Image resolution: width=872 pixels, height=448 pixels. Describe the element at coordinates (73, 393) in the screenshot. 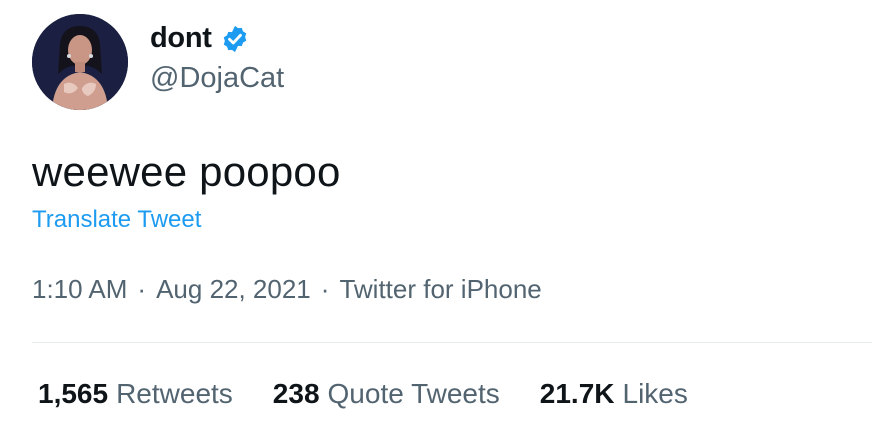

I see `retweets-count: 1,565` at that location.